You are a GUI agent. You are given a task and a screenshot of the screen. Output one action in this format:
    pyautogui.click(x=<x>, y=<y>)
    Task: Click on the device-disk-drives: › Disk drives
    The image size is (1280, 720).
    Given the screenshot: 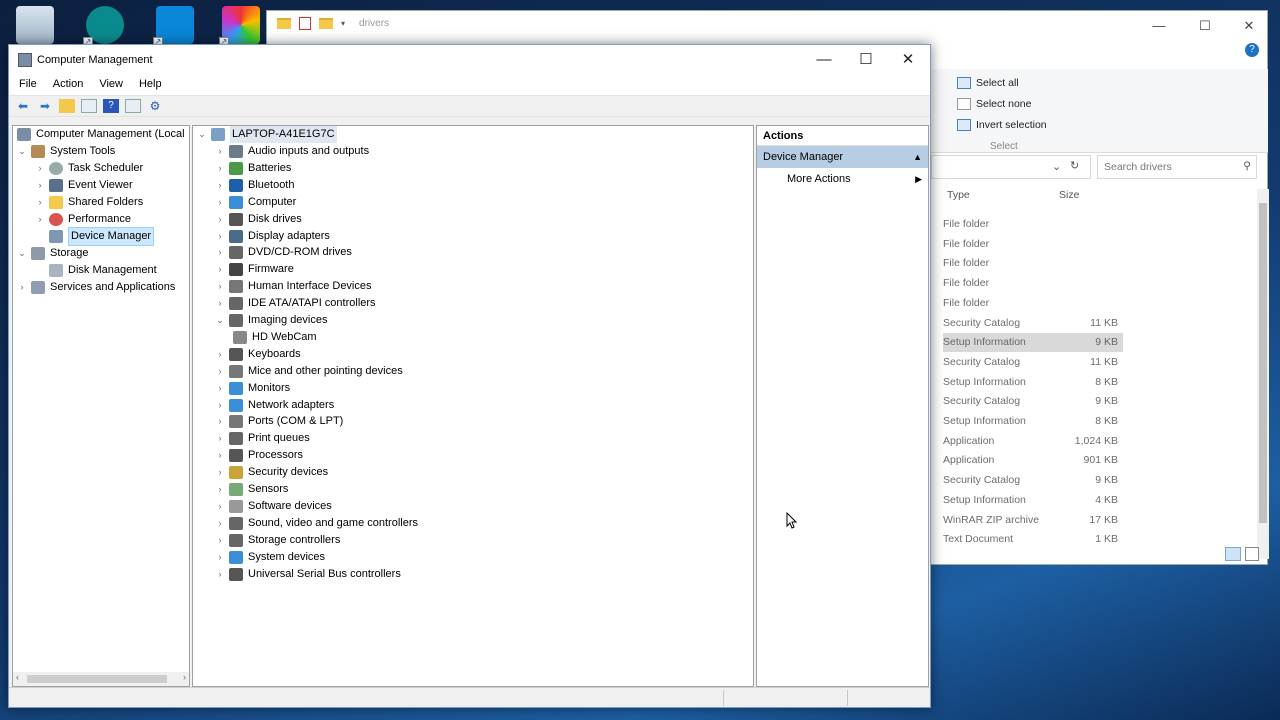 What is the action you would take?
    pyautogui.click(x=258, y=219)
    